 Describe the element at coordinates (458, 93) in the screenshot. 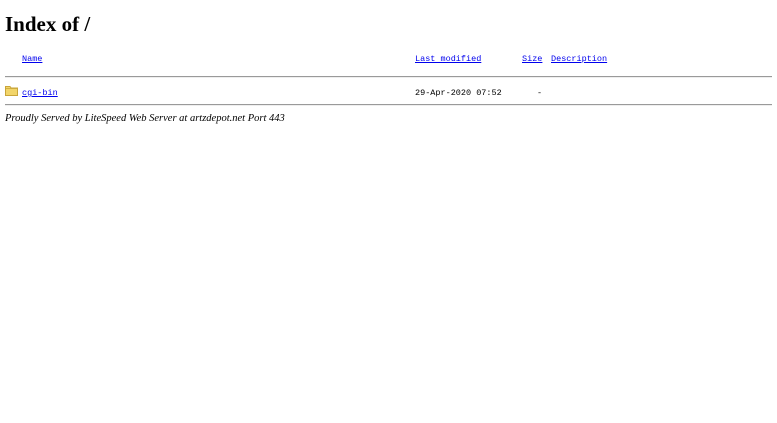

I see `row-last-modified: 29-Apr-2020 07:52` at that location.